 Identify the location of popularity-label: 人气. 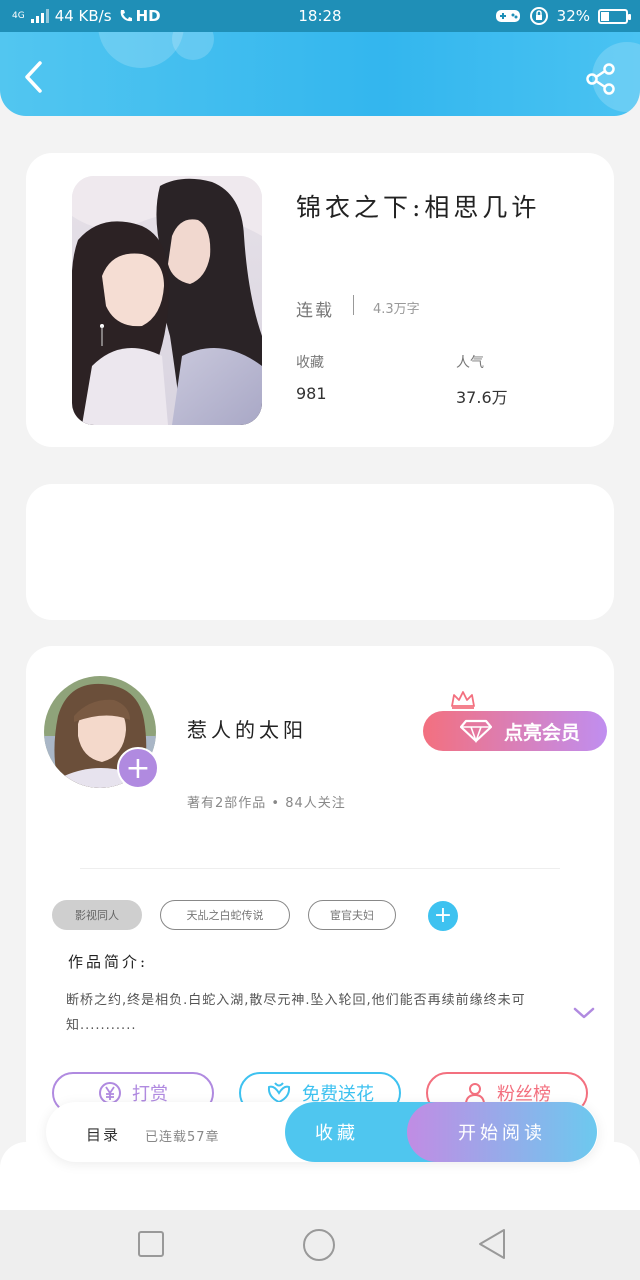
(470, 363).